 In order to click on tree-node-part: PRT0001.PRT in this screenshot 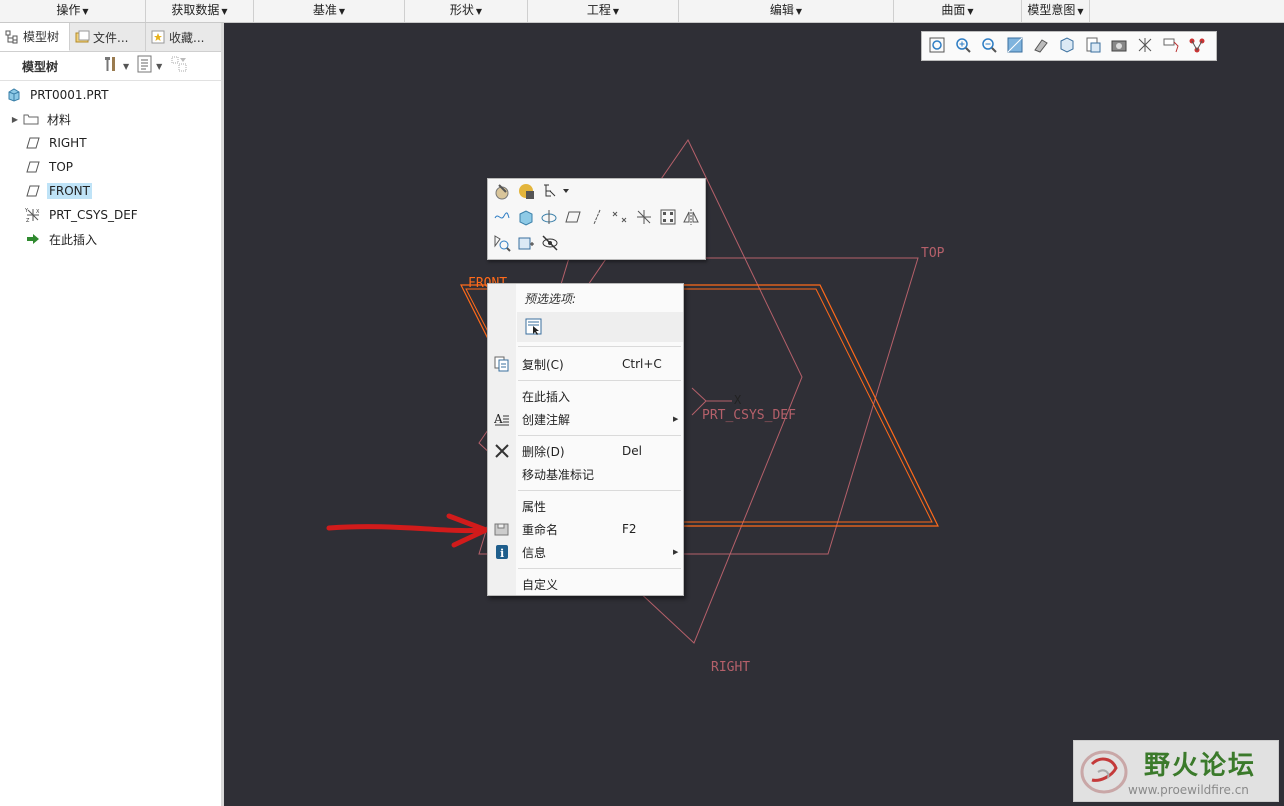, I will do `click(110, 95)`.